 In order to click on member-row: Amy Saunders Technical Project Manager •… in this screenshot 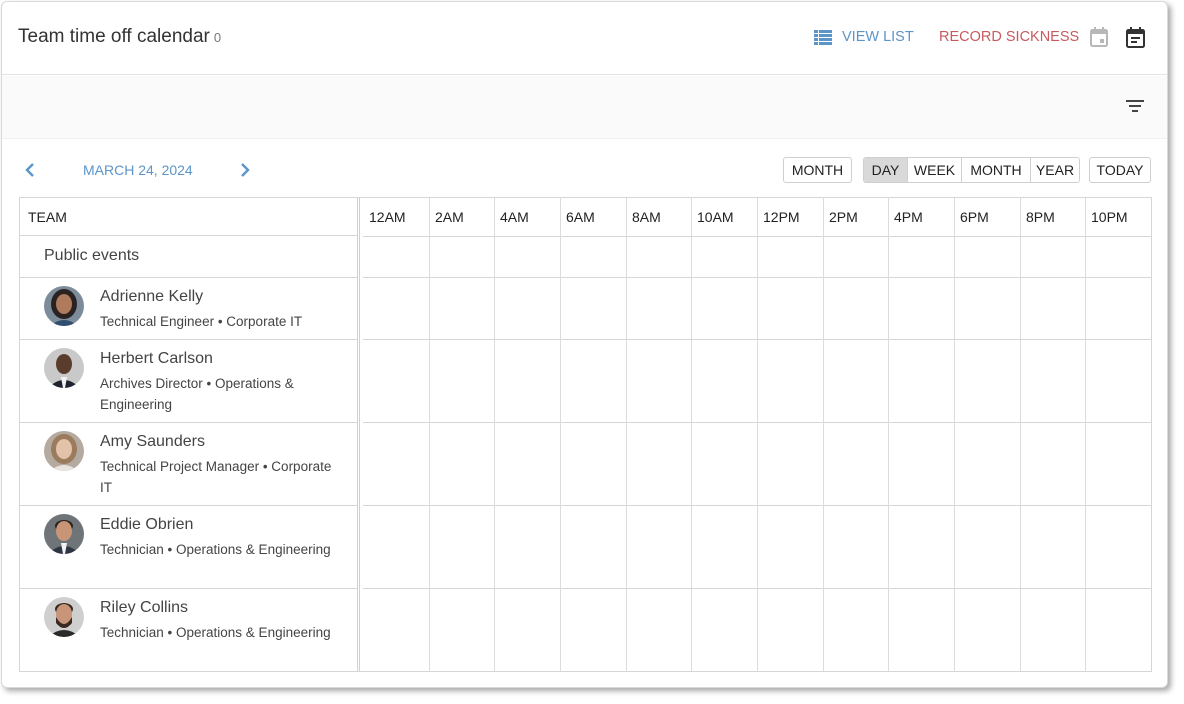, I will do `click(188, 464)`.